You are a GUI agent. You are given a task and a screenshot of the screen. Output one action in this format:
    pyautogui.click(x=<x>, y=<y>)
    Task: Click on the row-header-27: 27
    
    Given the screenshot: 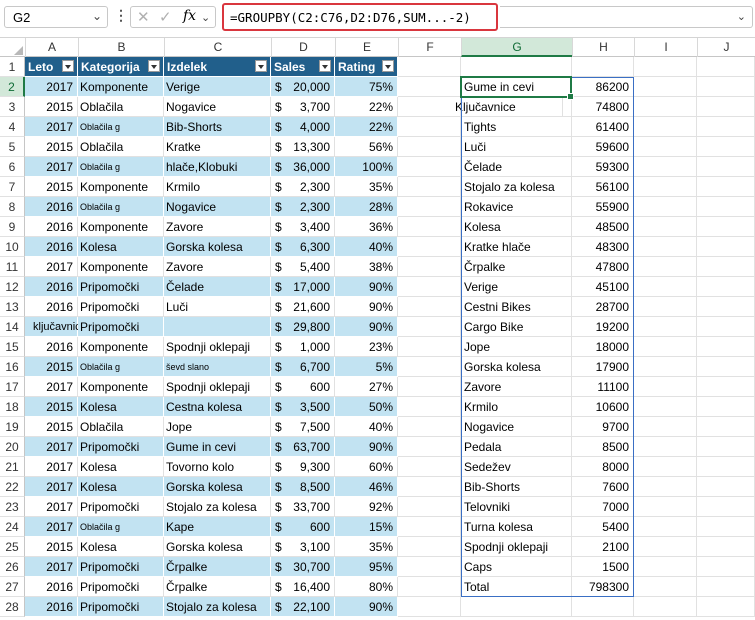 What is the action you would take?
    pyautogui.click(x=12, y=587)
    